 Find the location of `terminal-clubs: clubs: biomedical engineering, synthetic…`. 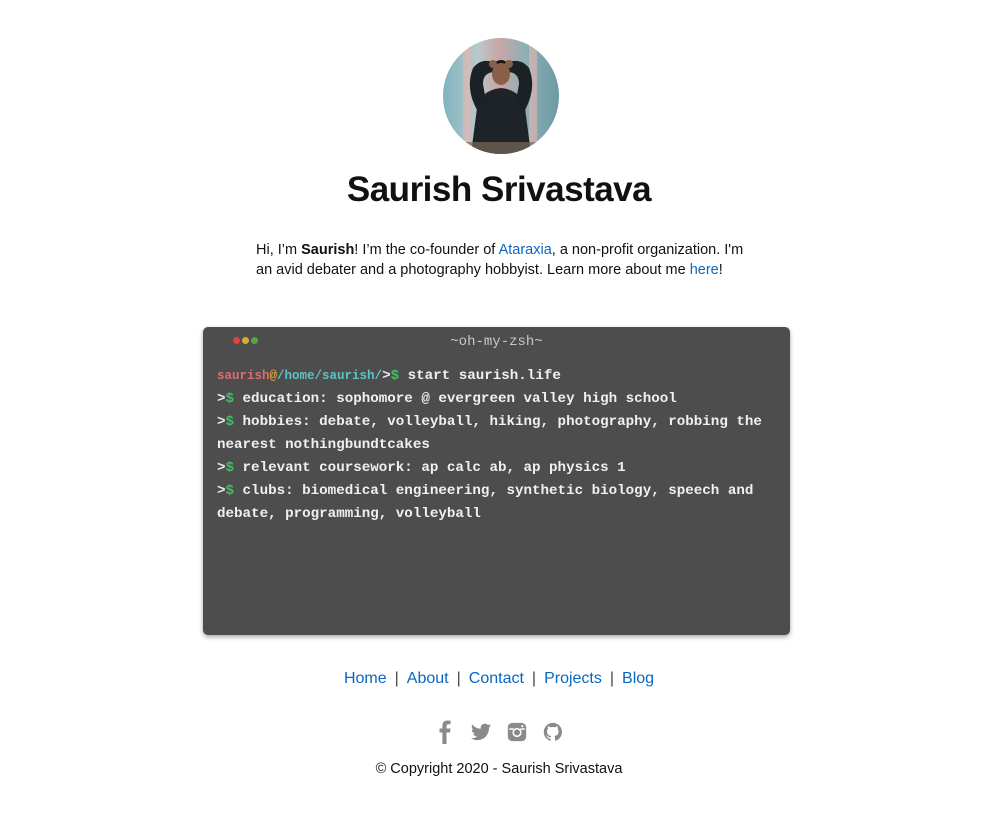

terminal-clubs: clubs: biomedical engineering, synthetic… is located at coordinates (485, 502).